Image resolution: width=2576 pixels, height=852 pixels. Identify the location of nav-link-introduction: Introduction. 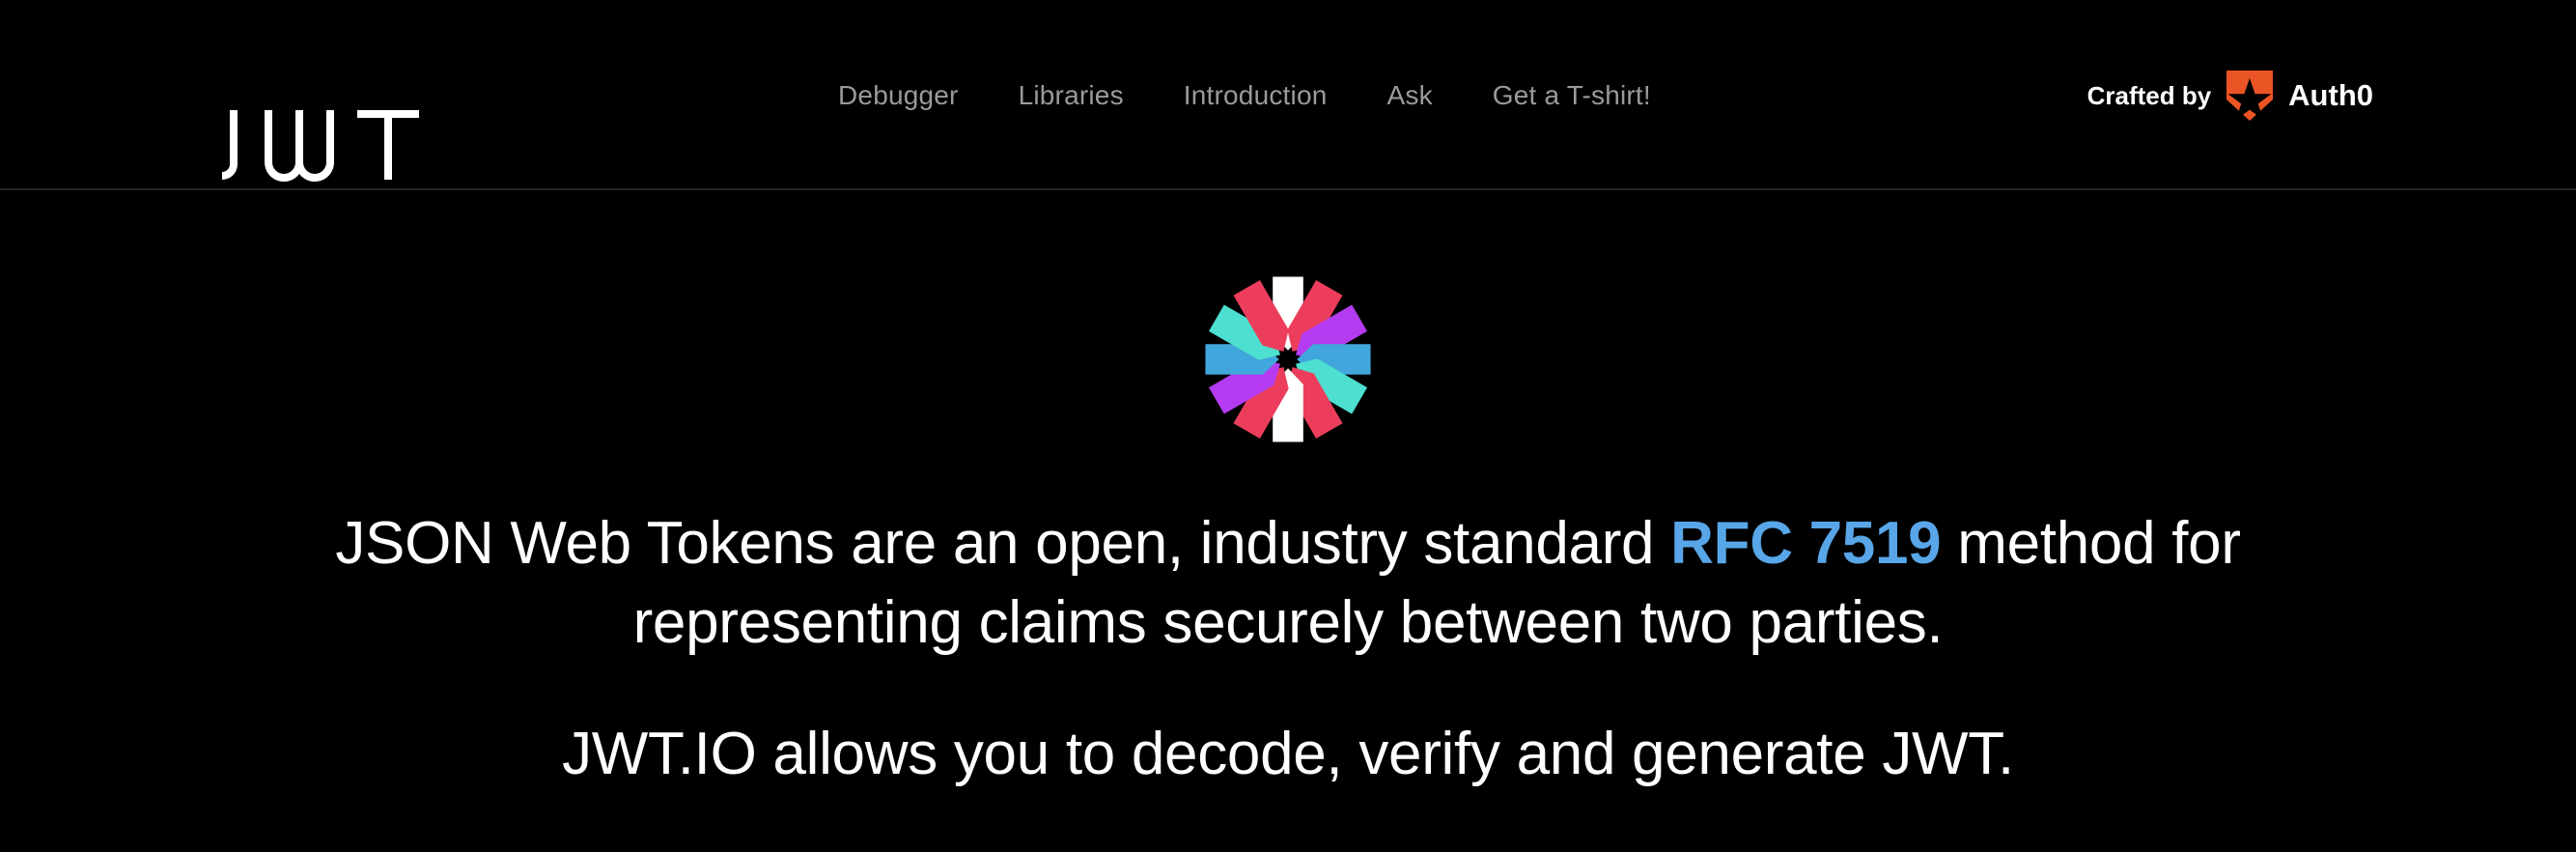
(1256, 95).